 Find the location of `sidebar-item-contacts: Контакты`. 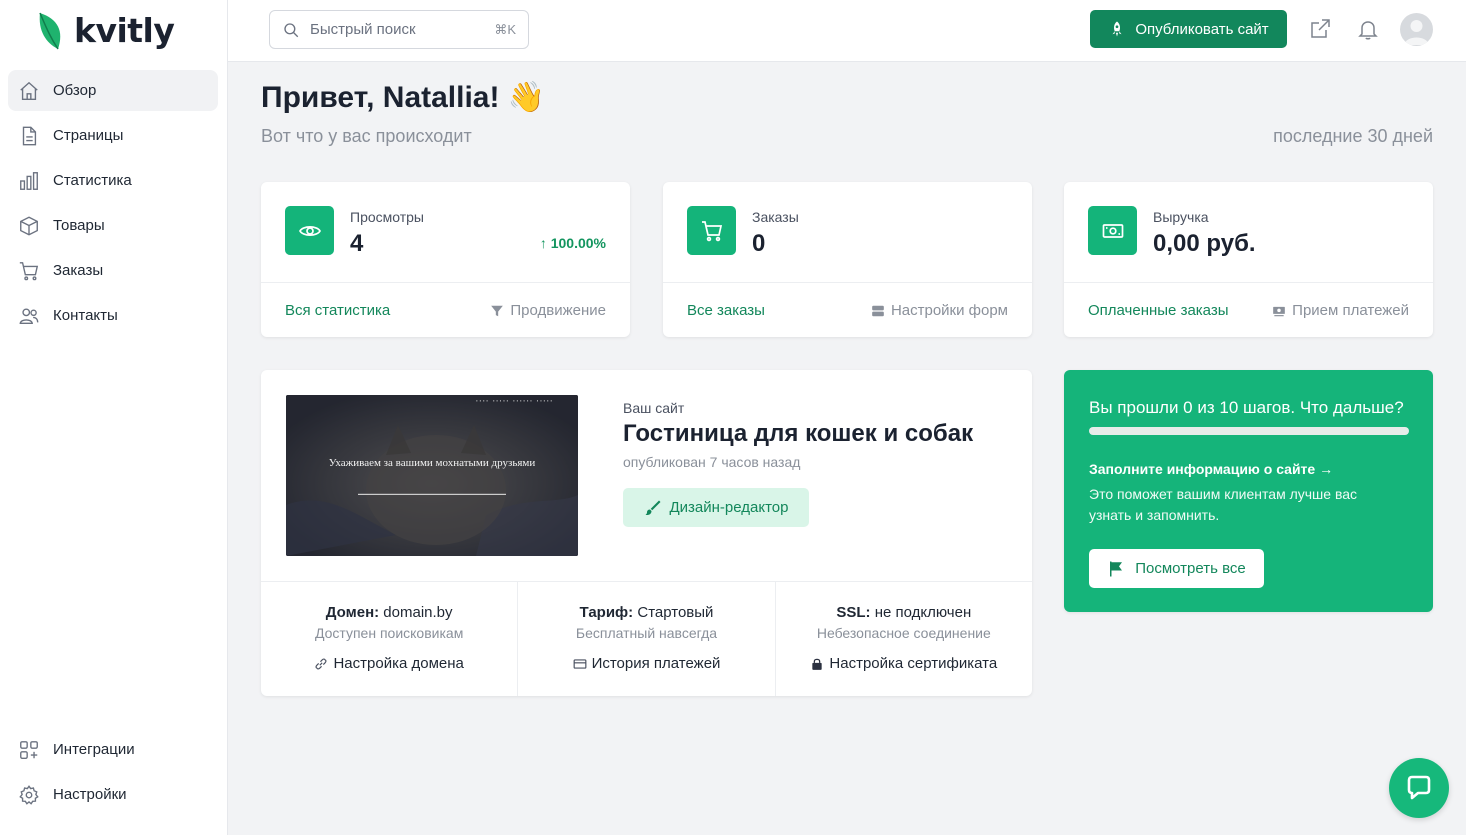

sidebar-item-contacts: Контакты is located at coordinates (113, 315).